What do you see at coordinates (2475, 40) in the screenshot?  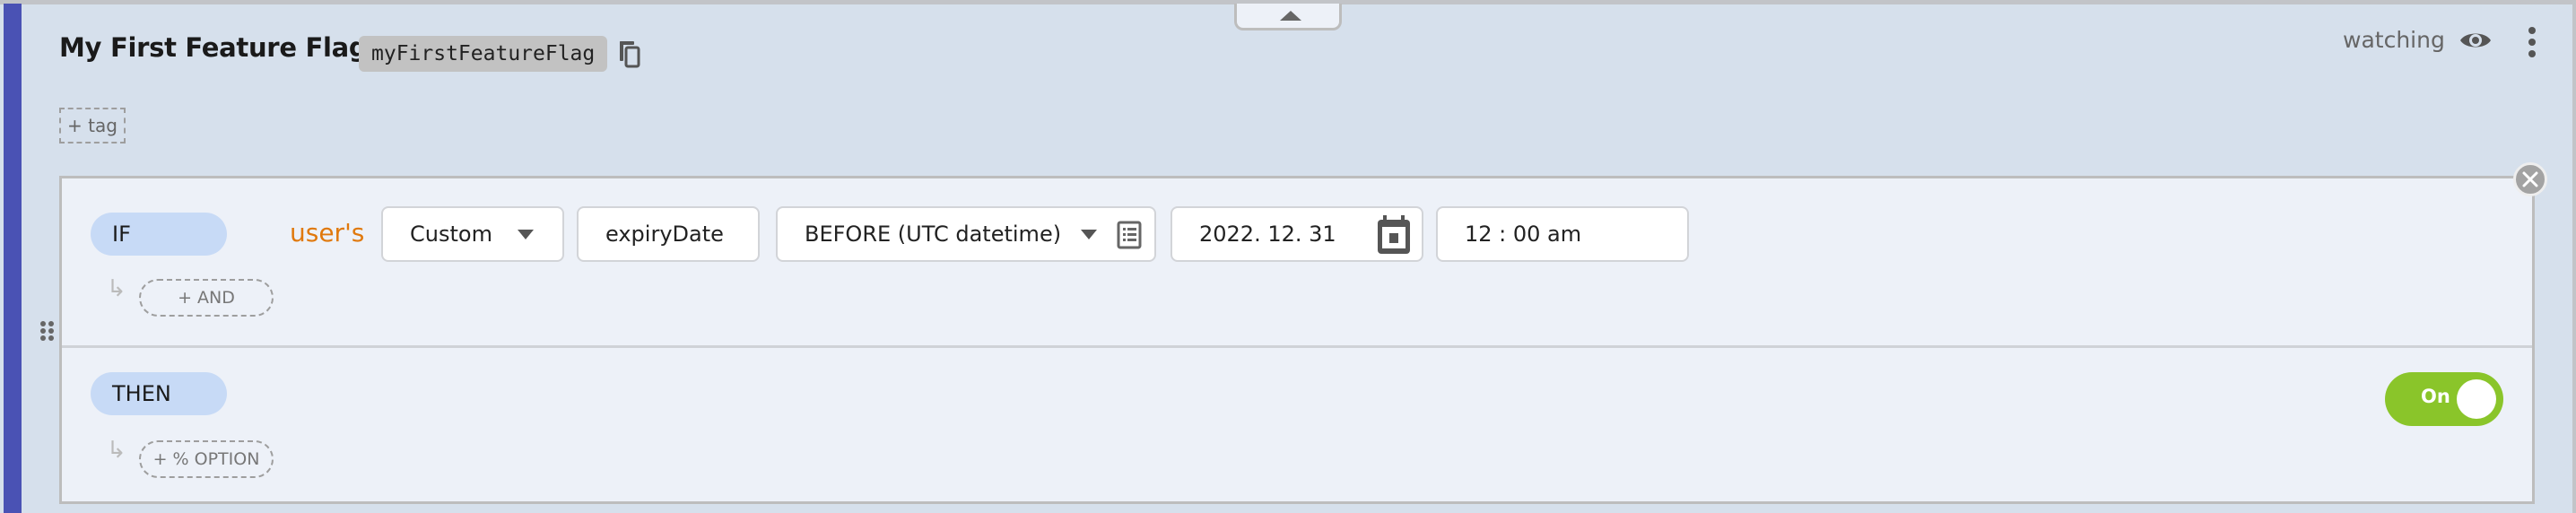 I see `eye-icon` at bounding box center [2475, 40].